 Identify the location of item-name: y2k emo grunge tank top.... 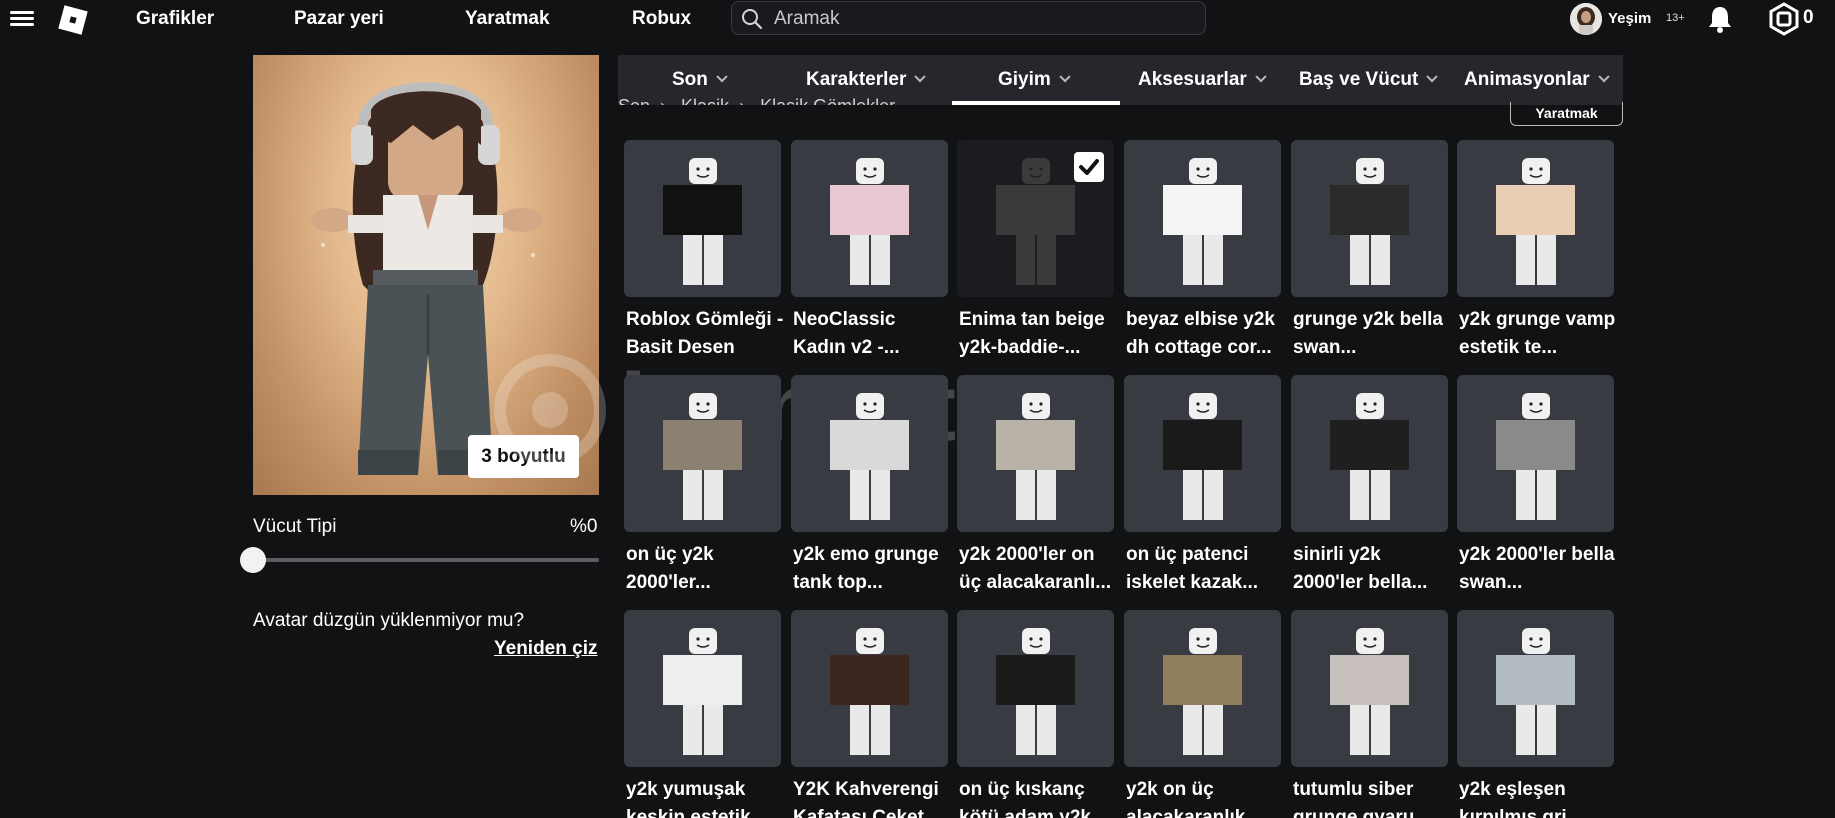
(866, 568).